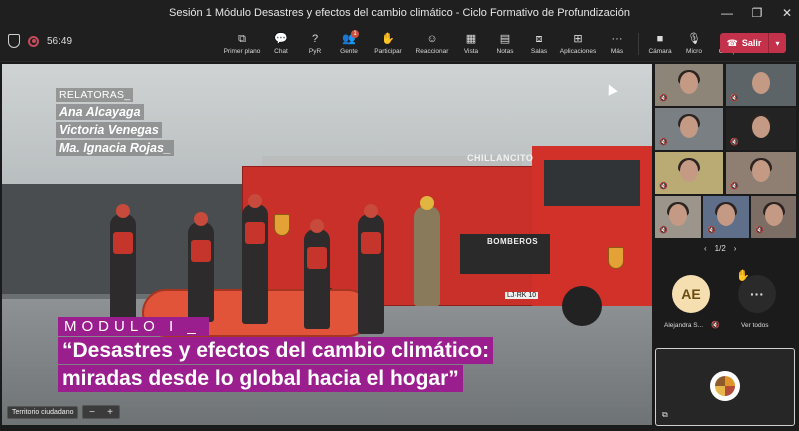  I want to click on toolbar-item-label: Primer plano, so click(242, 51).